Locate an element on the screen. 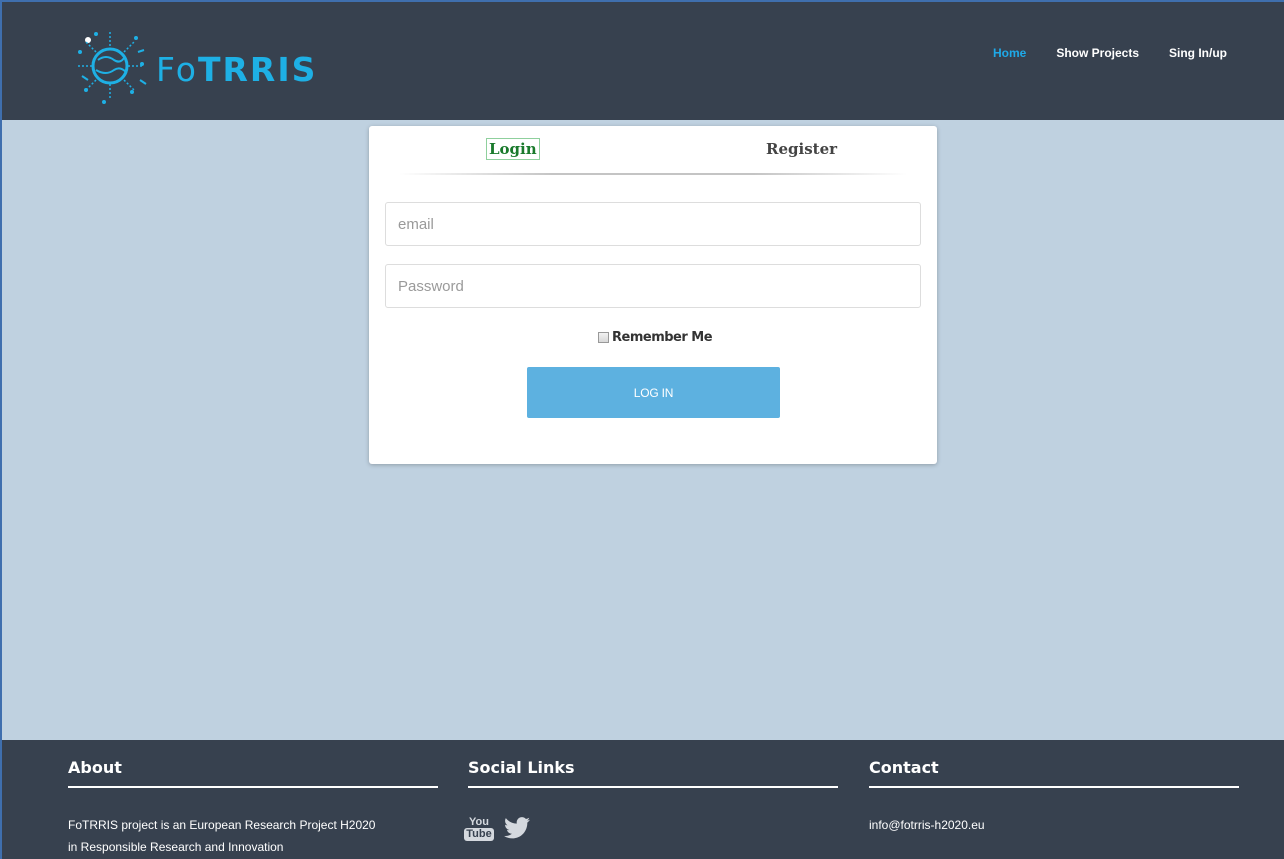  tabs-divider is located at coordinates (653, 174).